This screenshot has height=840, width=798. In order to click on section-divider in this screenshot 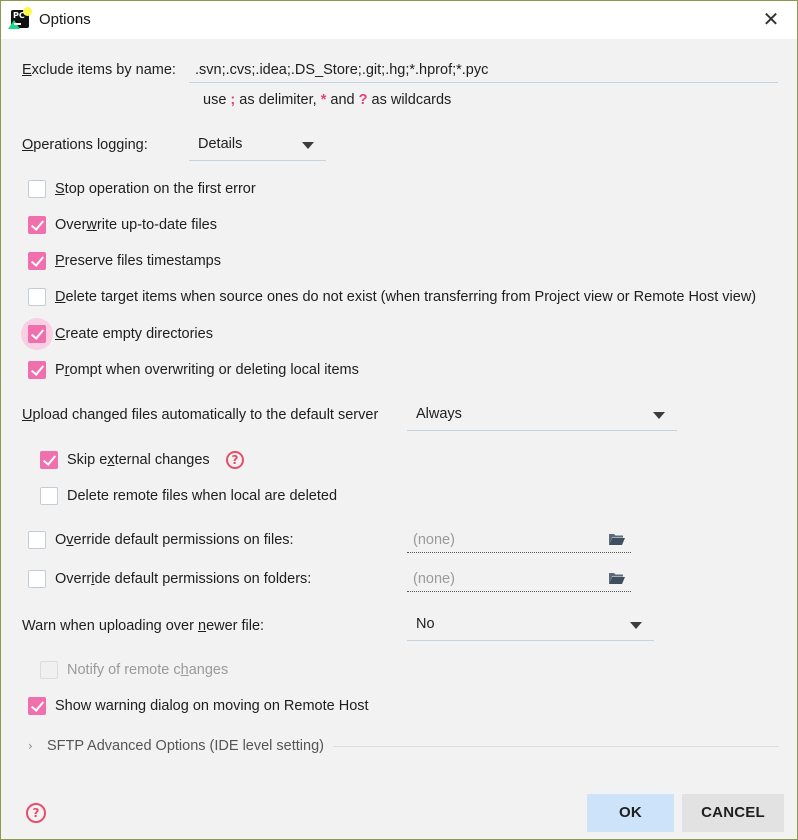, I will do `click(556, 746)`.